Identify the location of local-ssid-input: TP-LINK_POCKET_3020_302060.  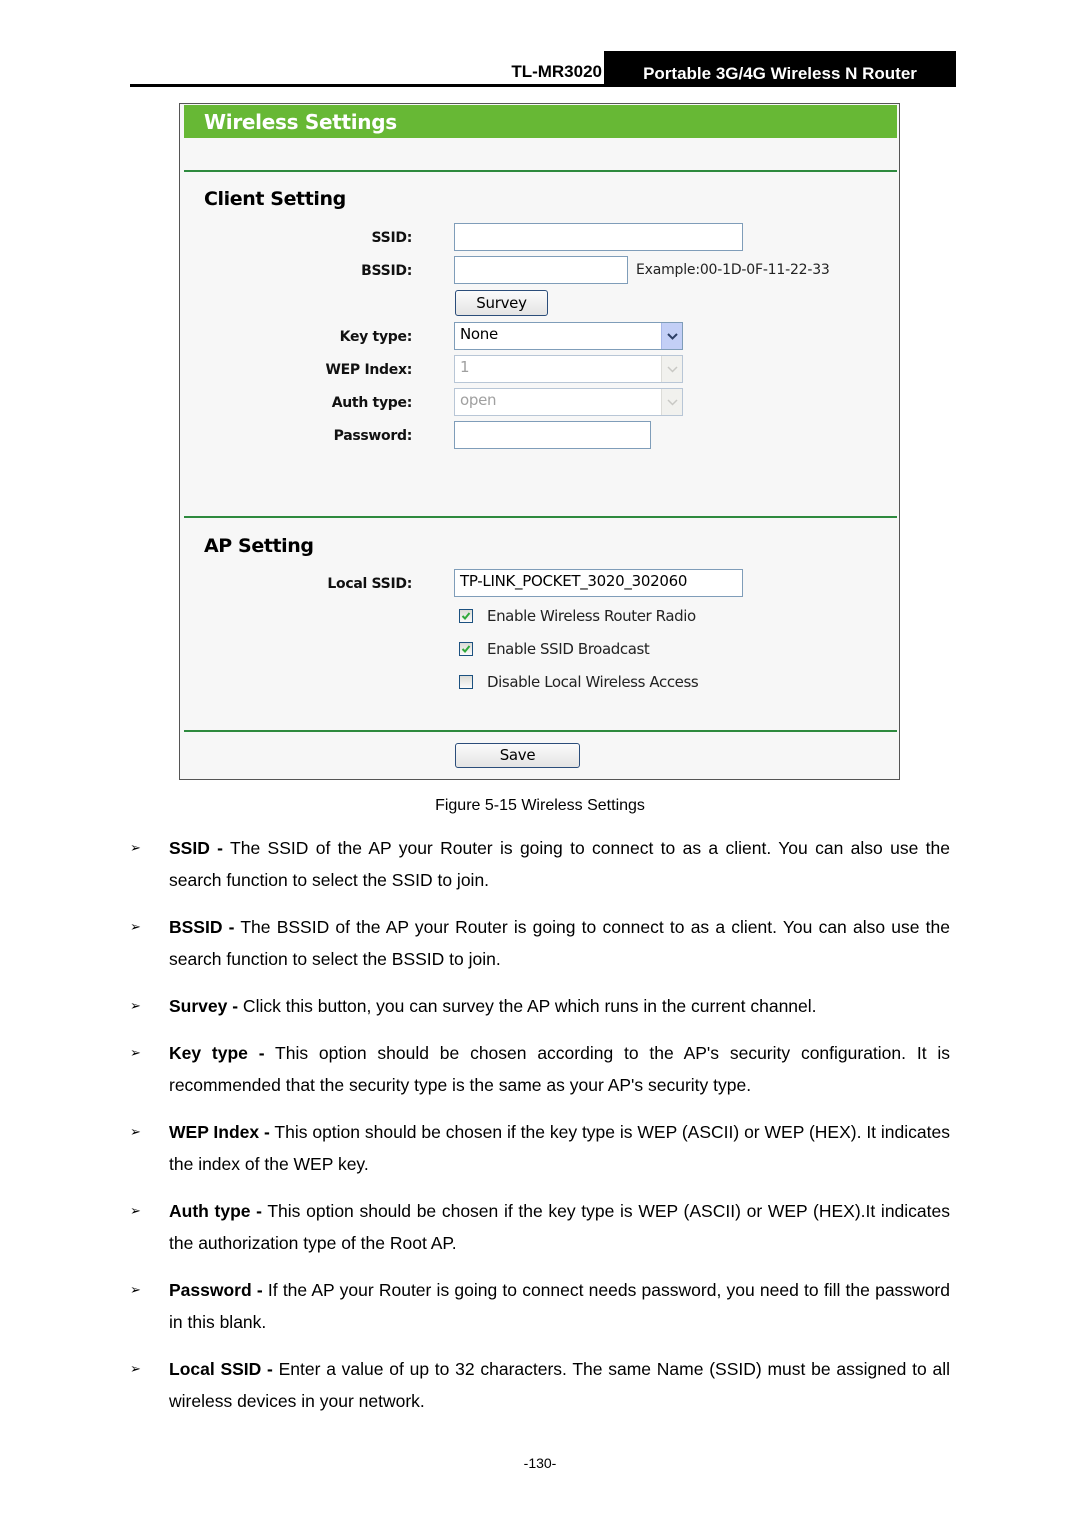
(598, 583).